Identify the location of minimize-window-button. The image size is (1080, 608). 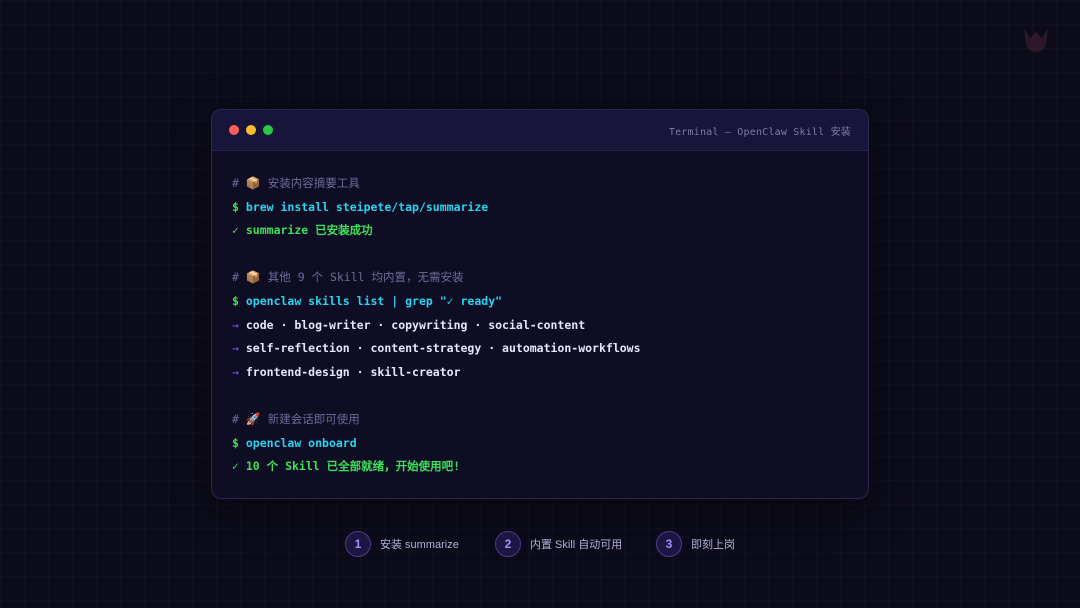
(251, 130).